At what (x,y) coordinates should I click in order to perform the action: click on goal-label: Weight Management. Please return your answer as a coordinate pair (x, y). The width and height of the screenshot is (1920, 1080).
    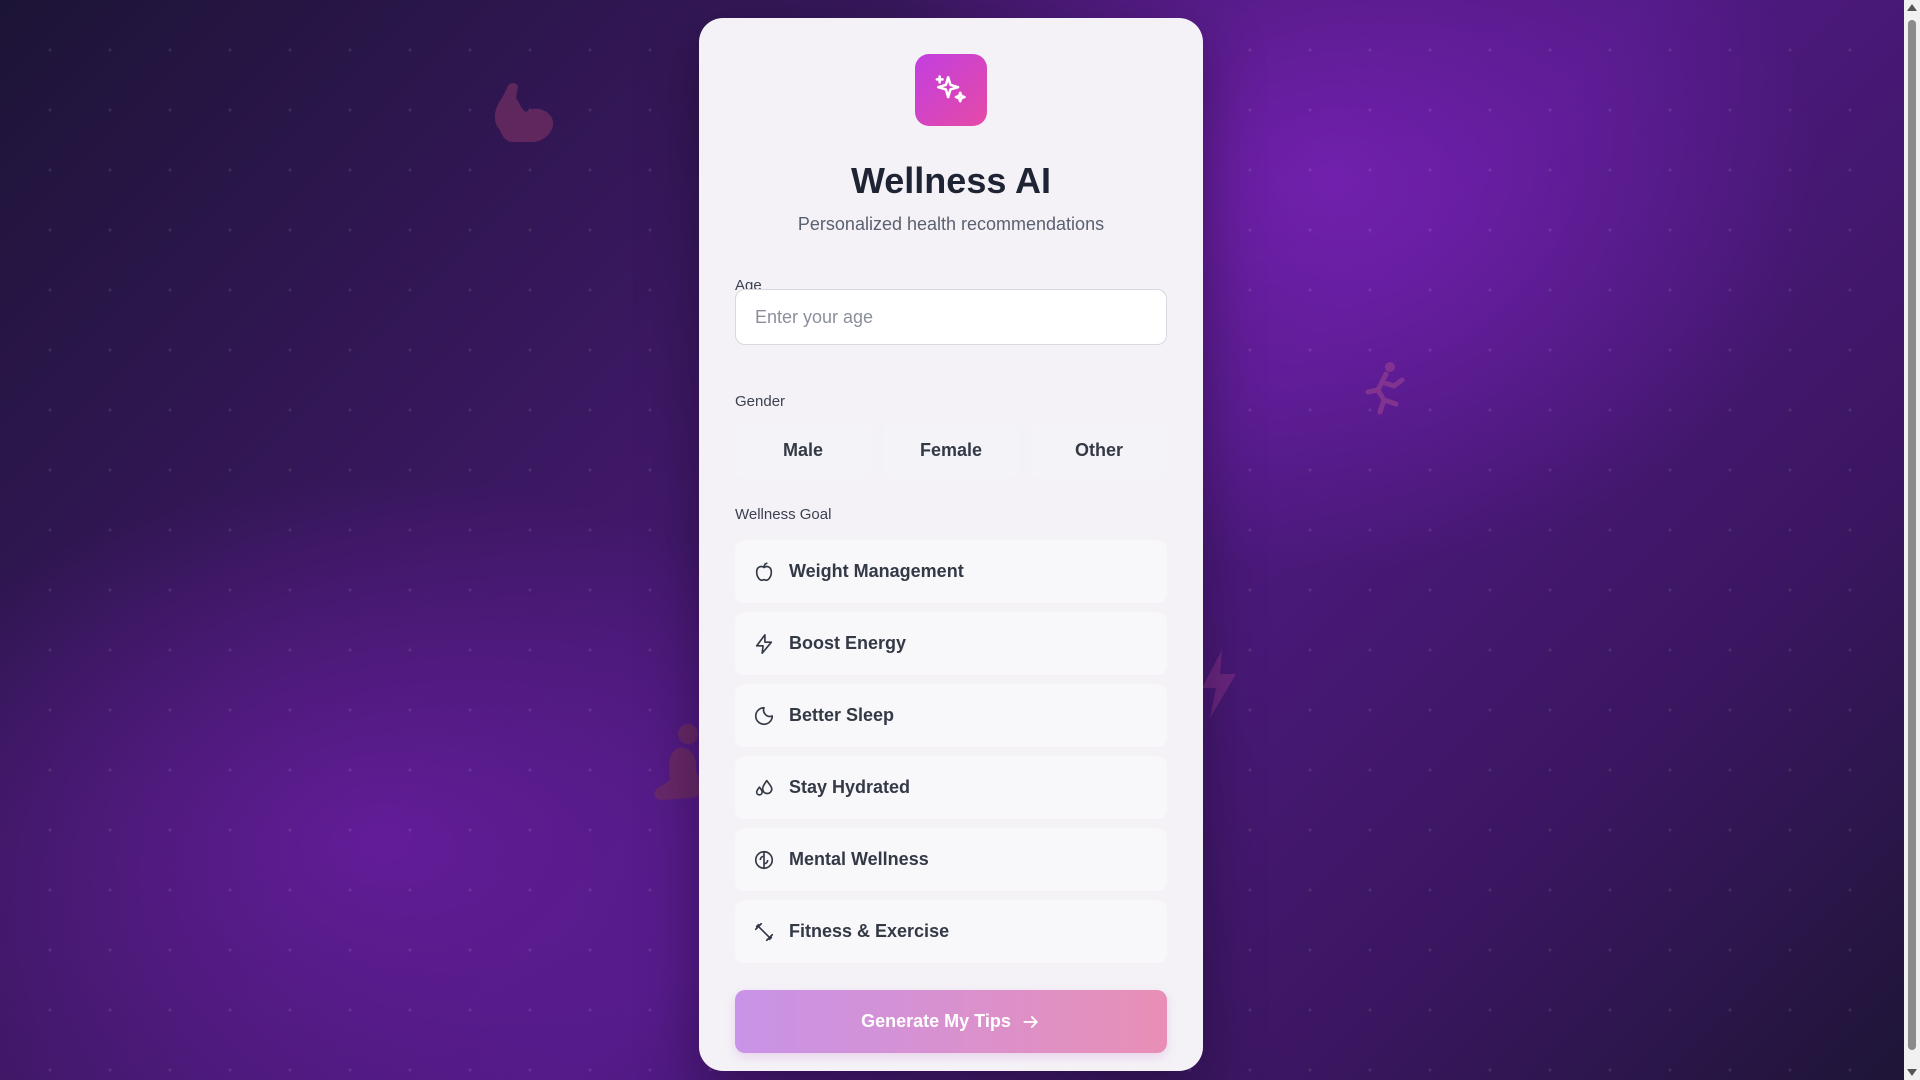
    Looking at the image, I should click on (876, 571).